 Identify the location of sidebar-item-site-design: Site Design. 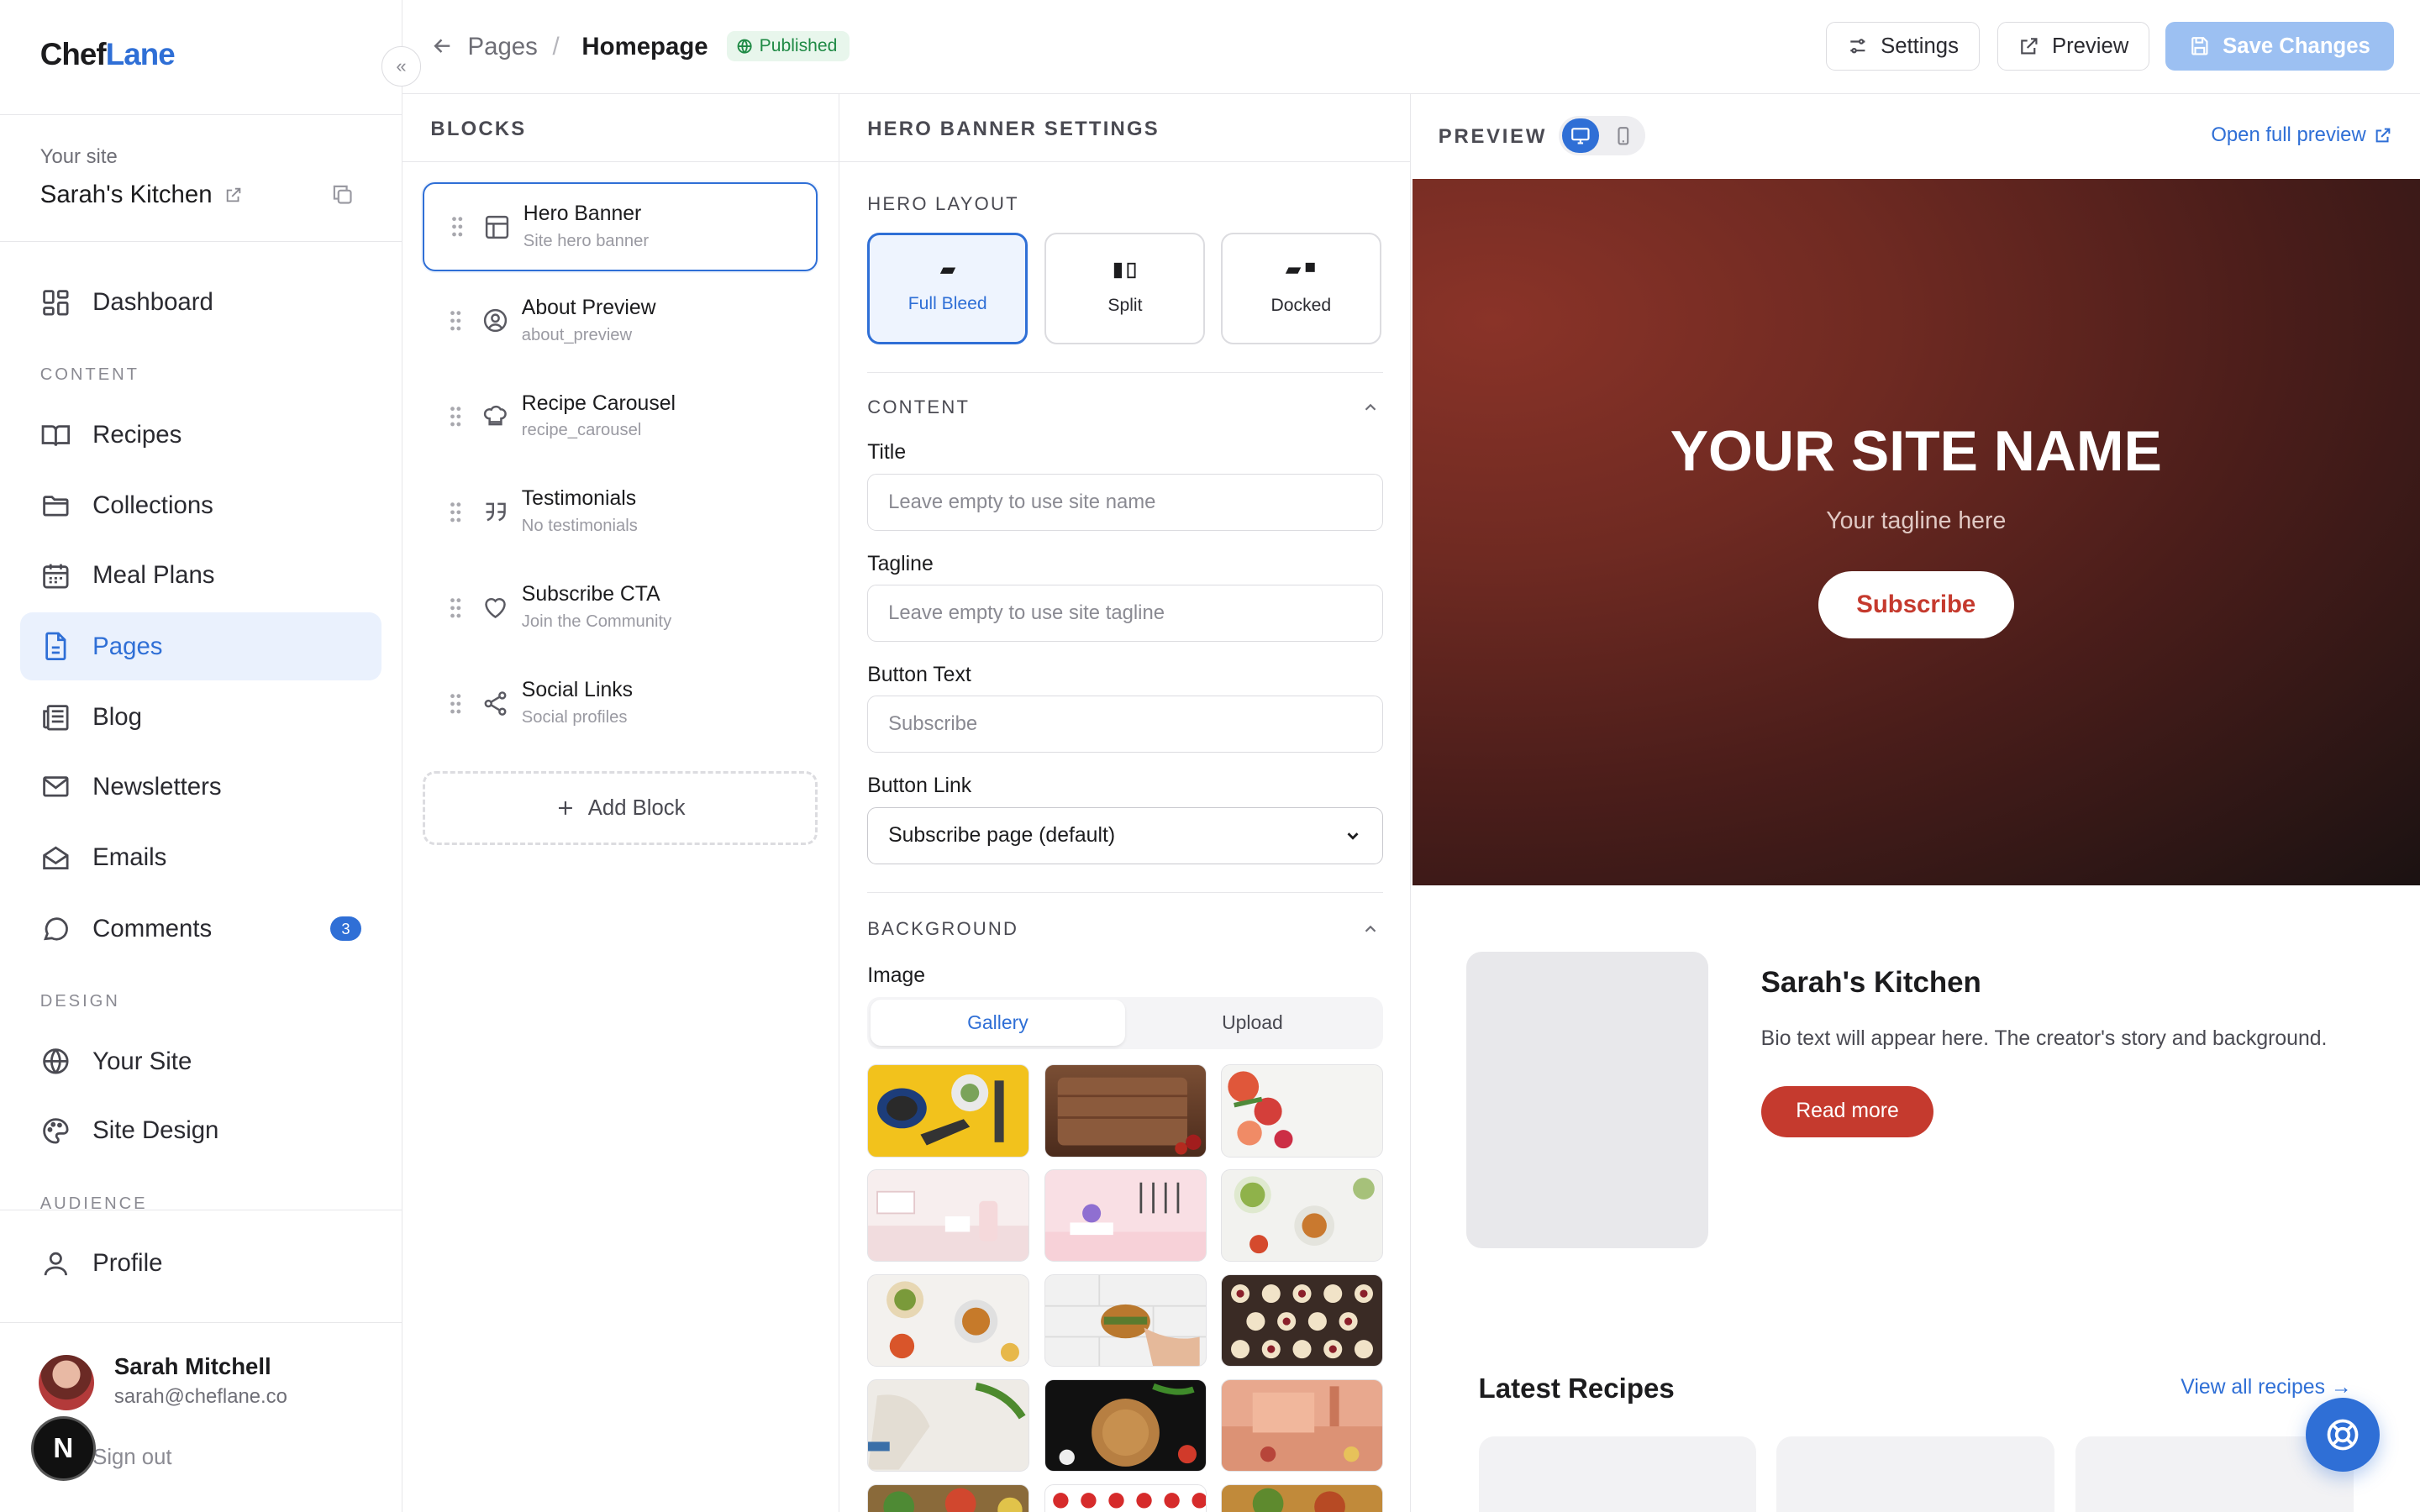
(200, 1131).